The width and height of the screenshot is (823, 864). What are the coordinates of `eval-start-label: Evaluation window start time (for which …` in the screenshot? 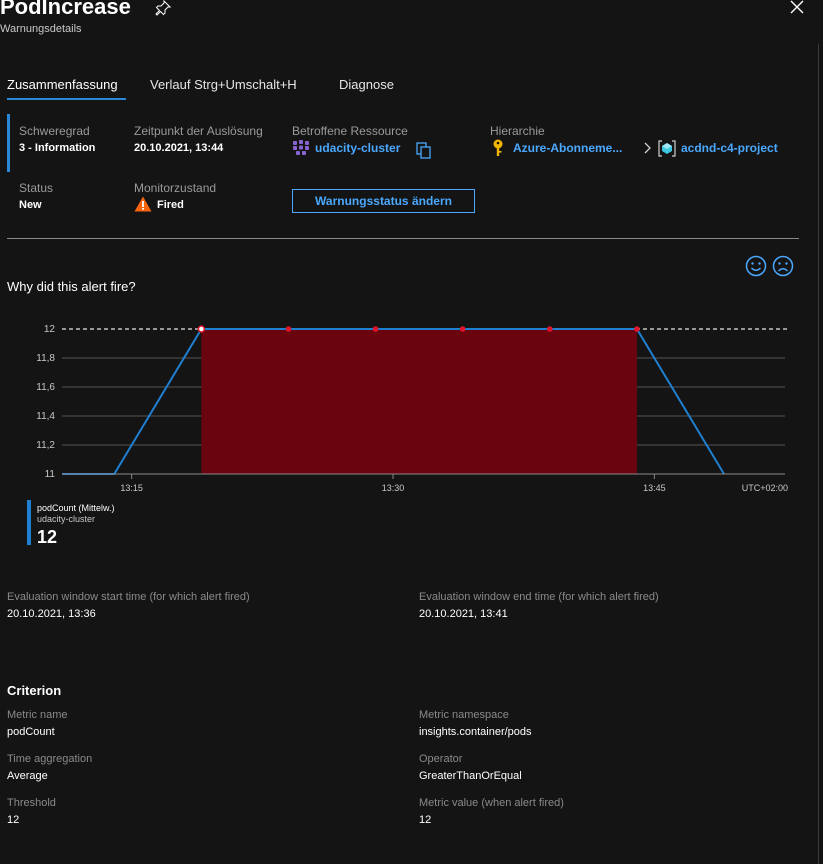 It's located at (128, 597).